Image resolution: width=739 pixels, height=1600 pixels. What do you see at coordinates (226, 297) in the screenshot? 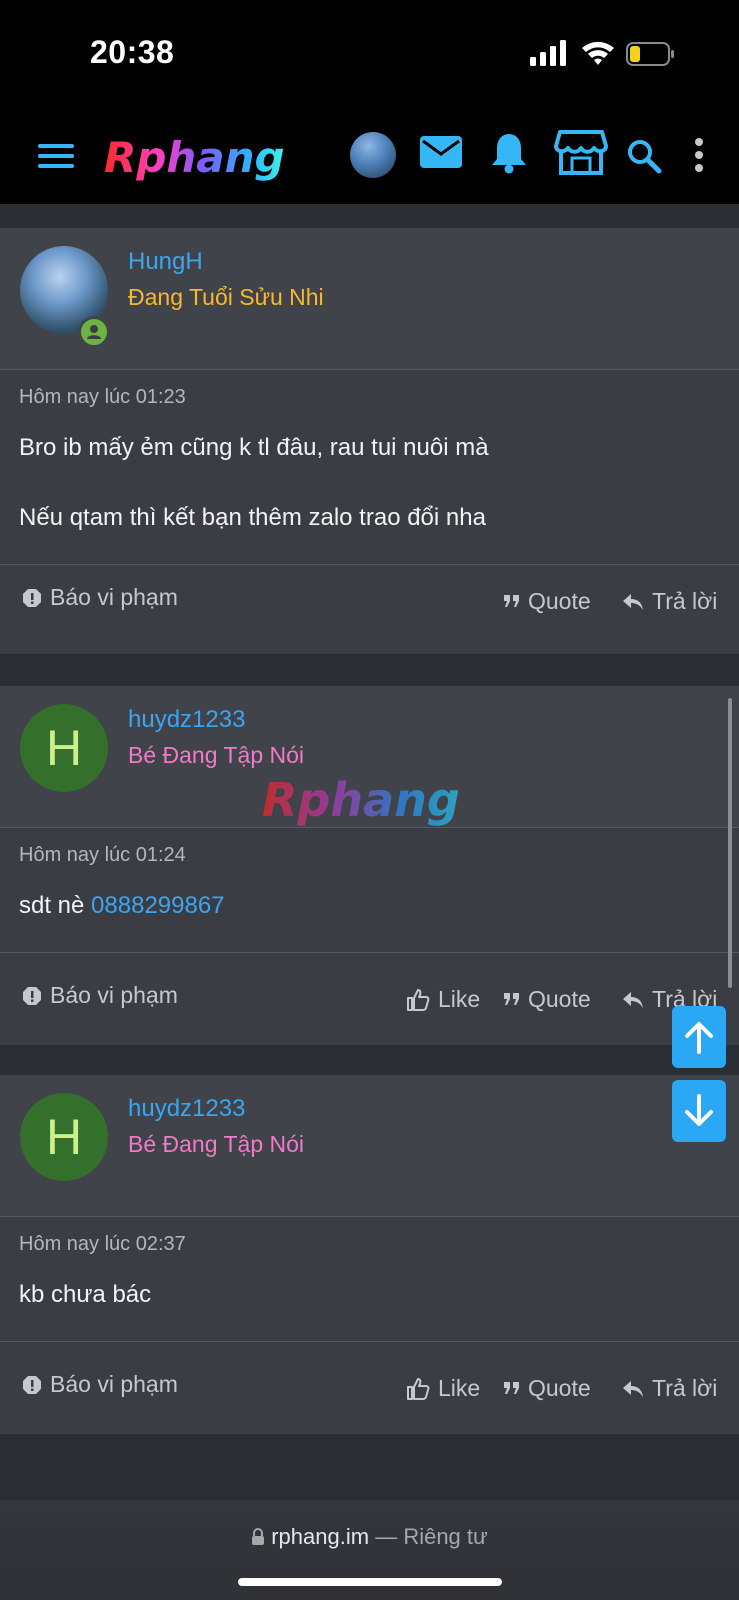
I see `user-title: Đang Tuổi Sửu Nhi` at bounding box center [226, 297].